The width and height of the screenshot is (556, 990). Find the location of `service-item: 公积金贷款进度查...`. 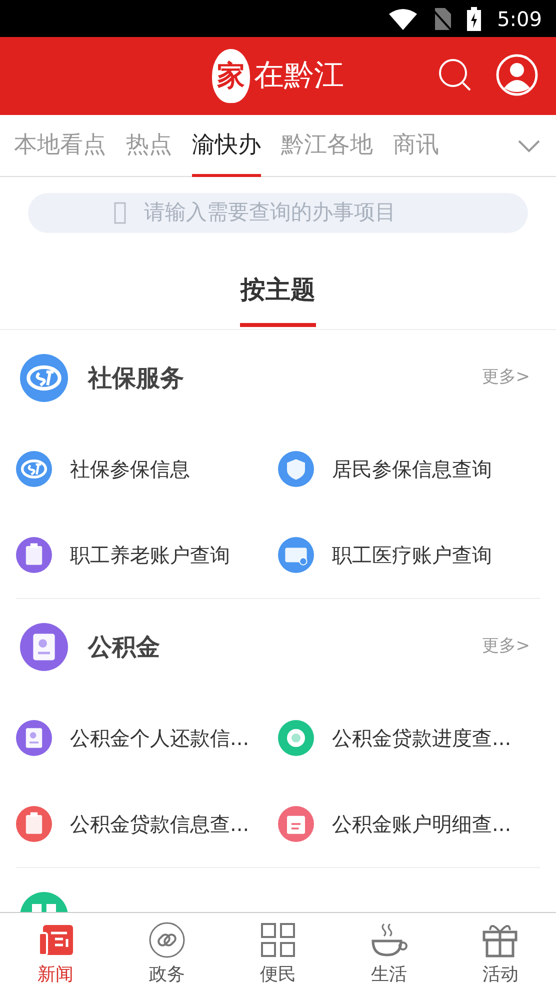

service-item: 公积金贷款进度查... is located at coordinates (409, 738).